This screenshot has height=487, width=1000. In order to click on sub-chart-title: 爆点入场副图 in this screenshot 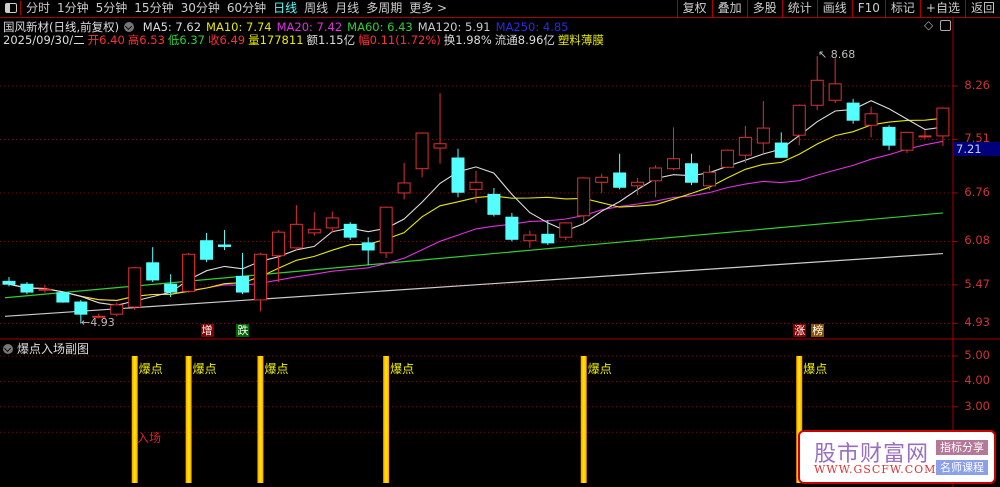, I will do `click(46, 348)`.